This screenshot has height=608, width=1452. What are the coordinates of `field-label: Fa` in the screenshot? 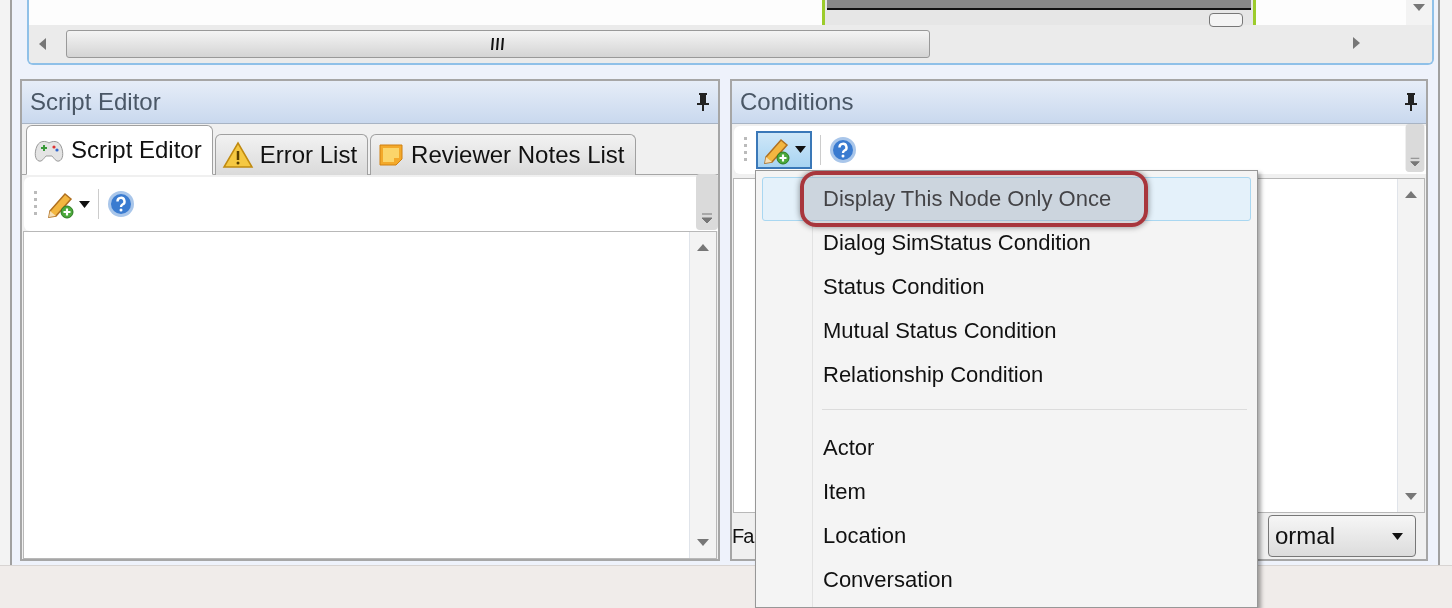 It's located at (743, 536).